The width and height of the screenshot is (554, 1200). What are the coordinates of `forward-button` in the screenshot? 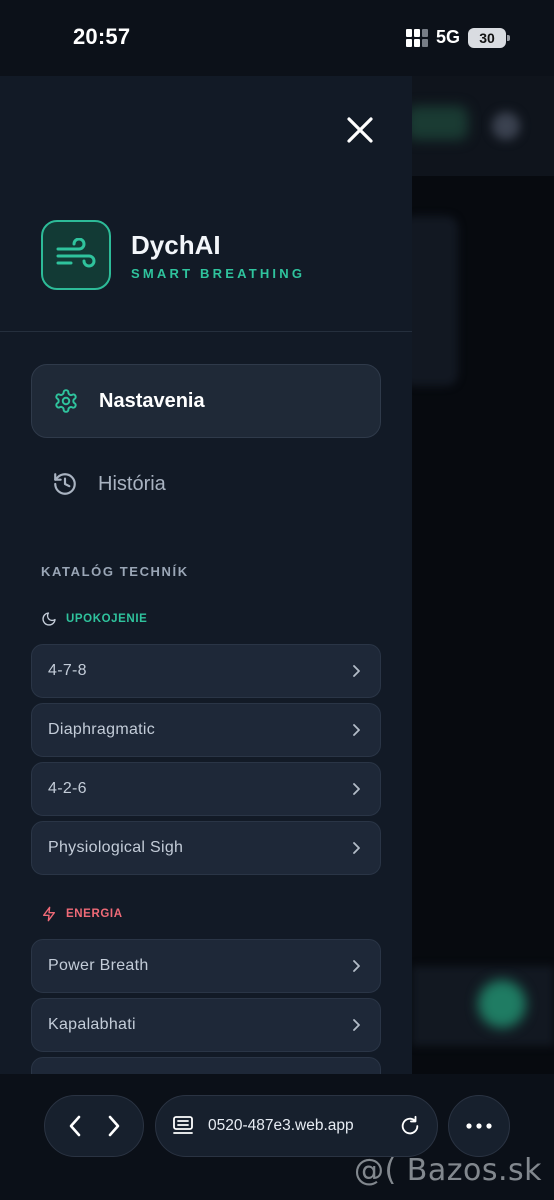 It's located at (114, 1126).